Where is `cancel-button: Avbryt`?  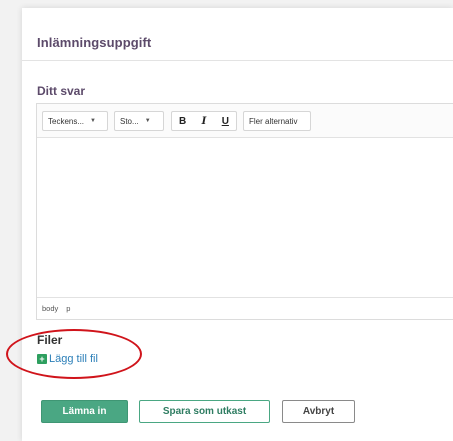 cancel-button: Avbryt is located at coordinates (318, 411).